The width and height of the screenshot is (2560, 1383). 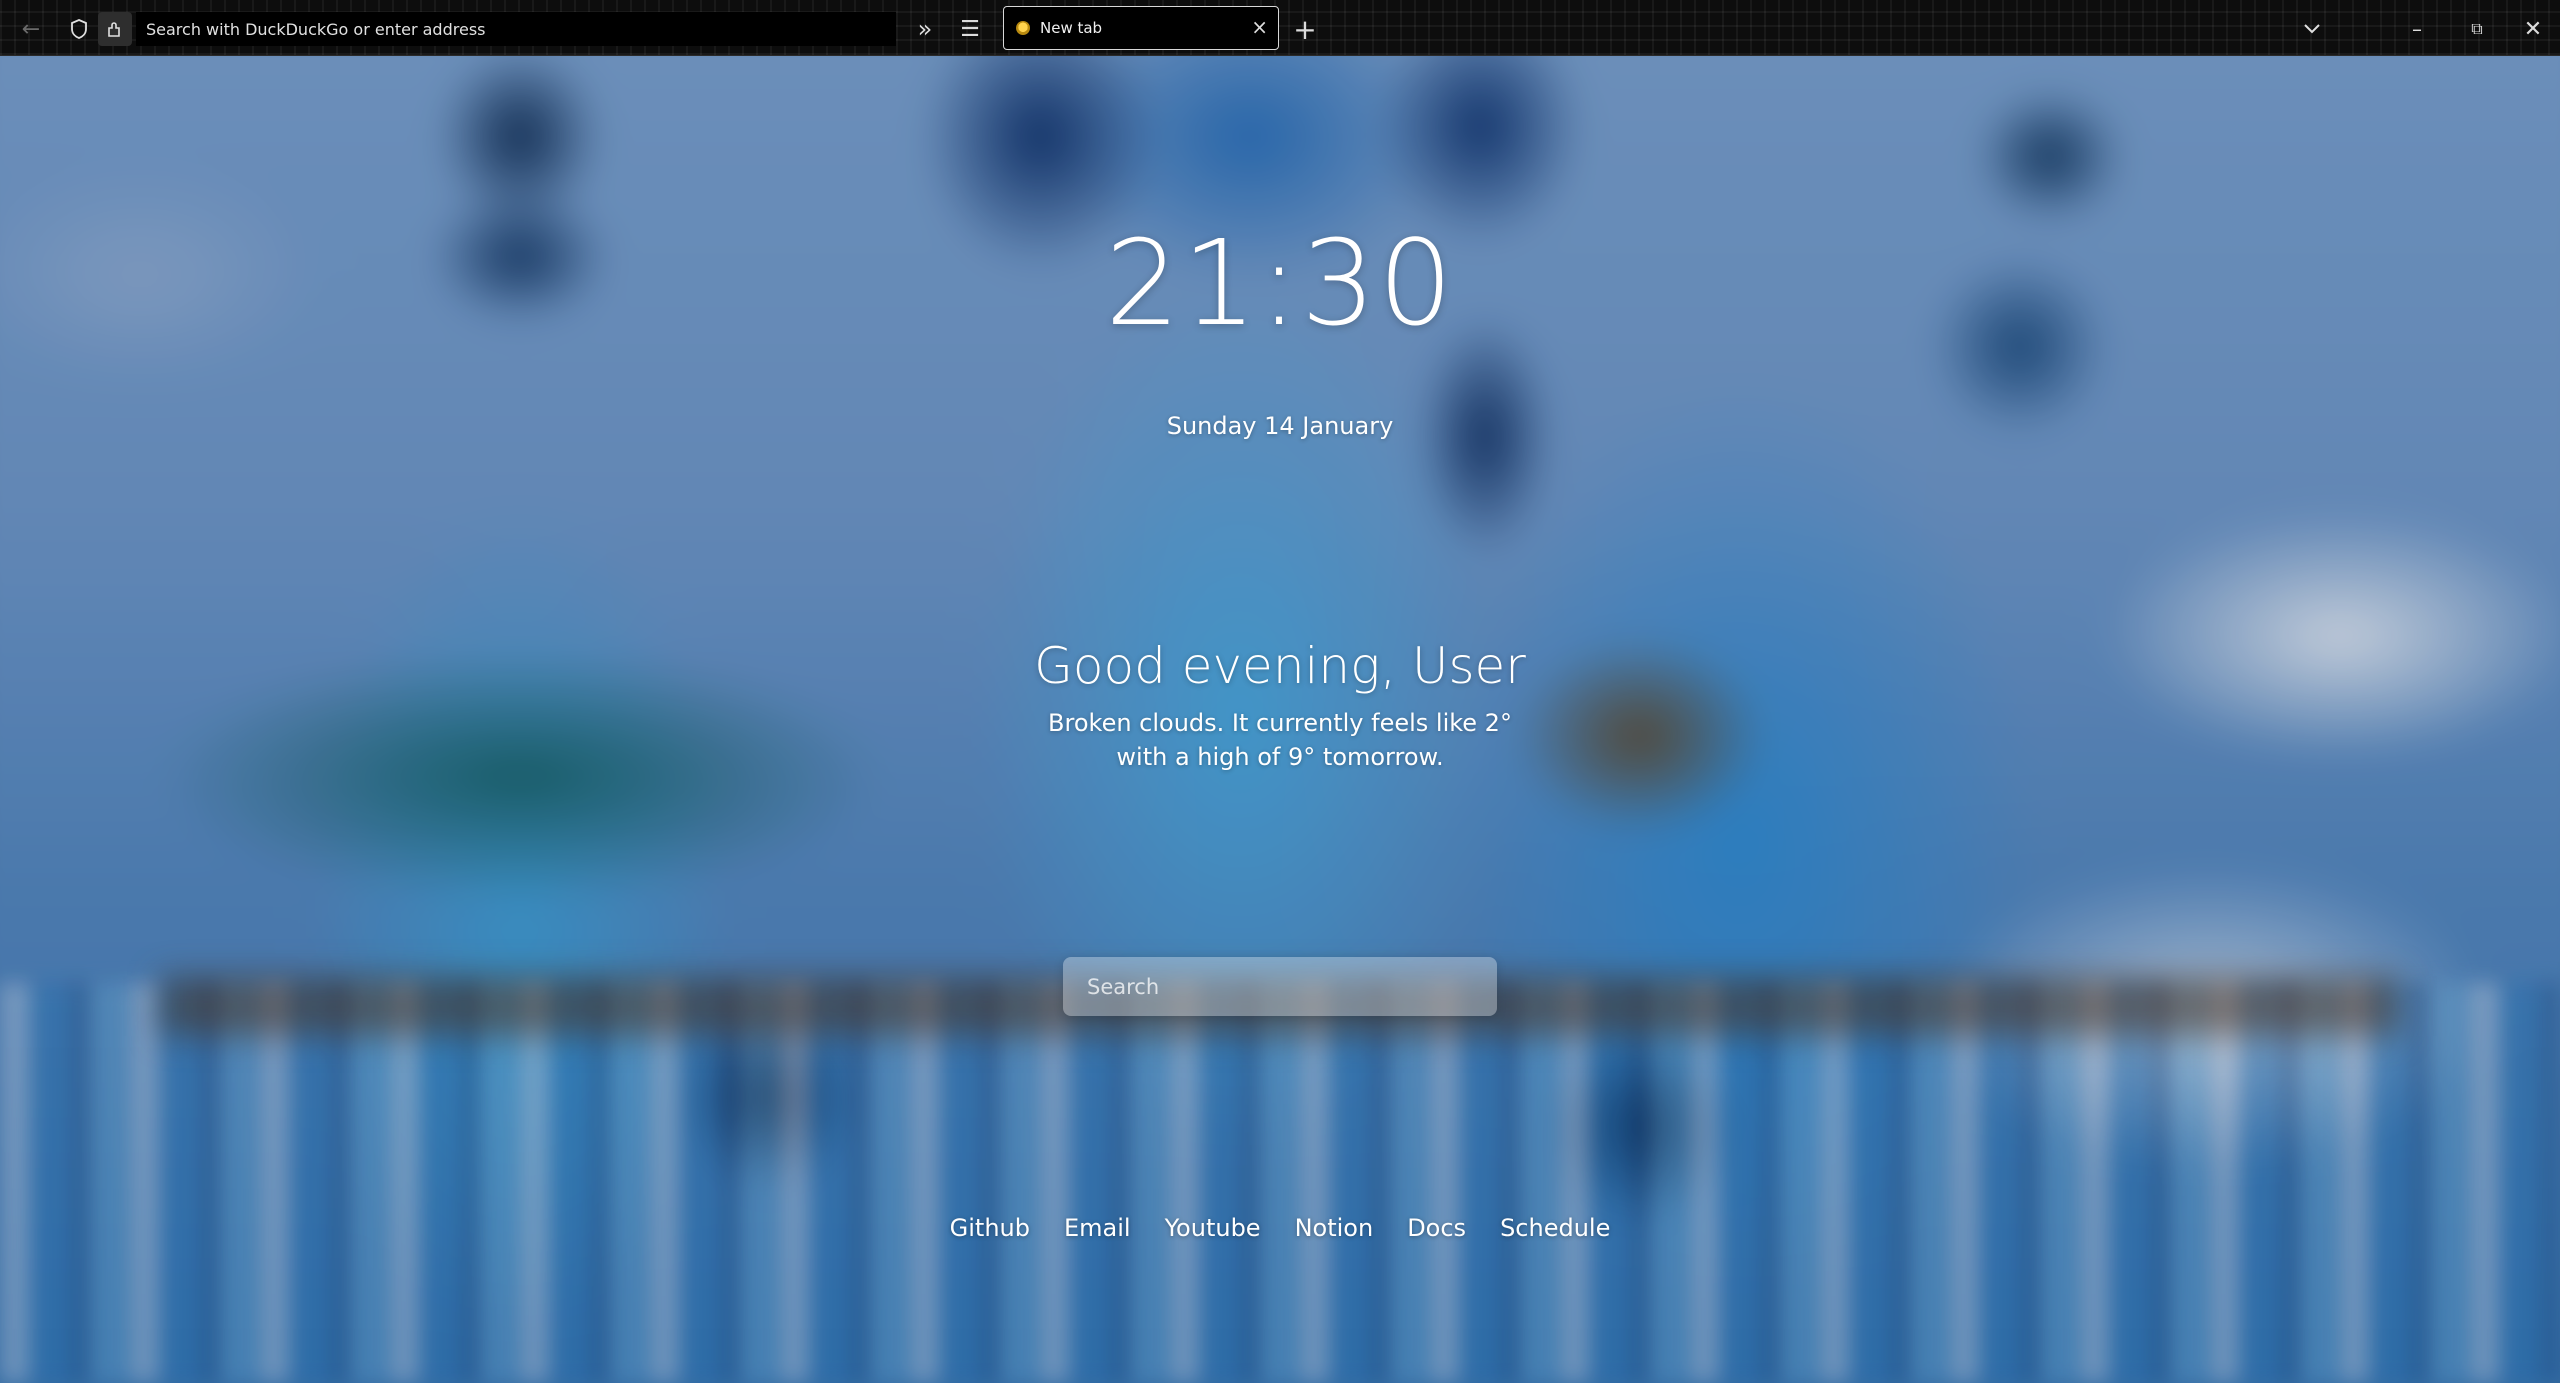 What do you see at coordinates (1555, 1228) in the screenshot?
I see `link-schedule: Schedule` at bounding box center [1555, 1228].